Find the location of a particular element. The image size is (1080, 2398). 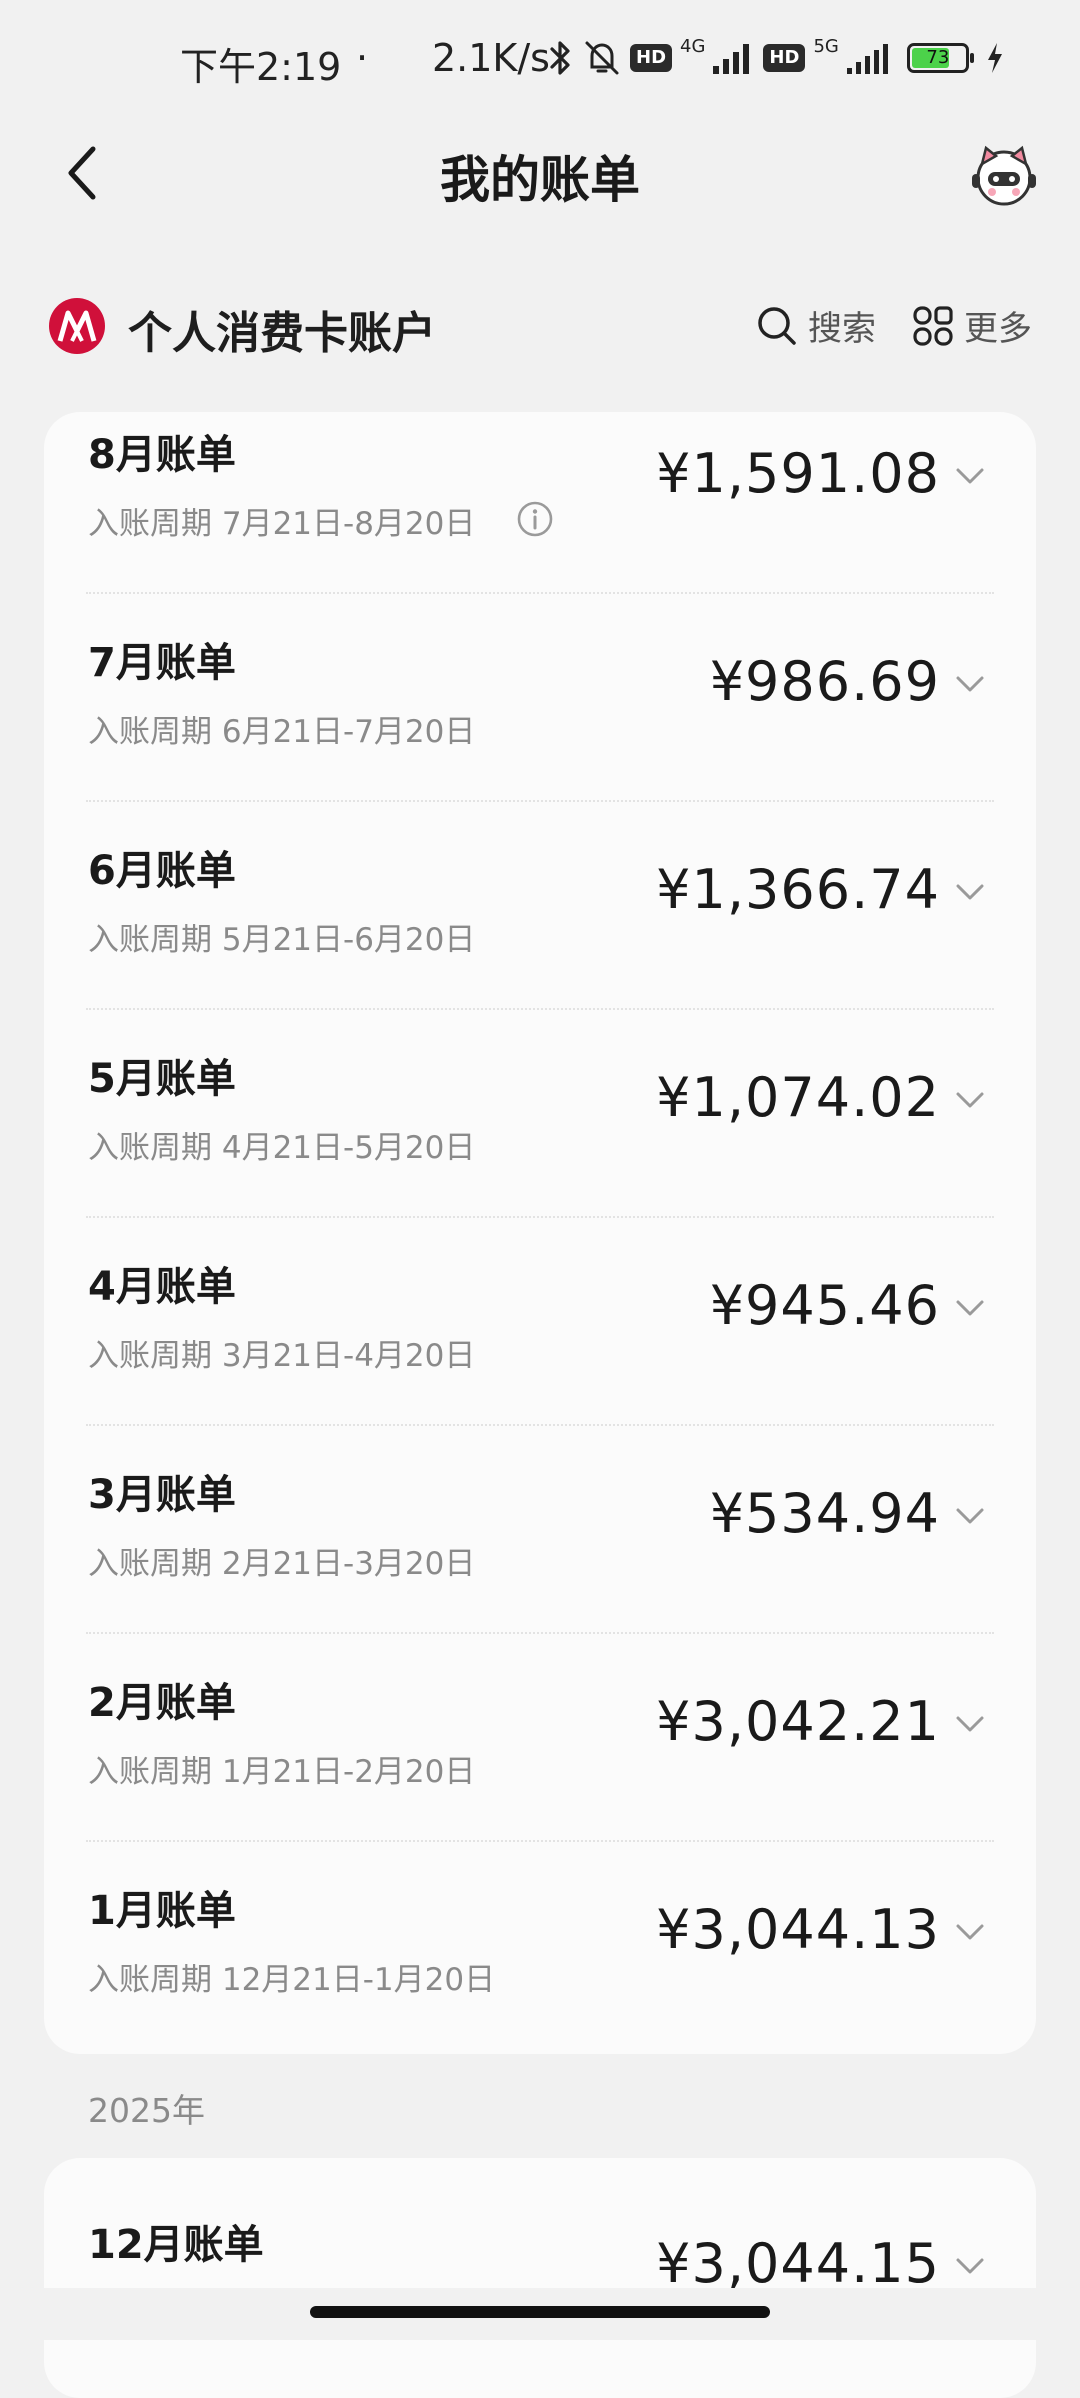

bill-month: 3月账单 is located at coordinates (162, 1495).